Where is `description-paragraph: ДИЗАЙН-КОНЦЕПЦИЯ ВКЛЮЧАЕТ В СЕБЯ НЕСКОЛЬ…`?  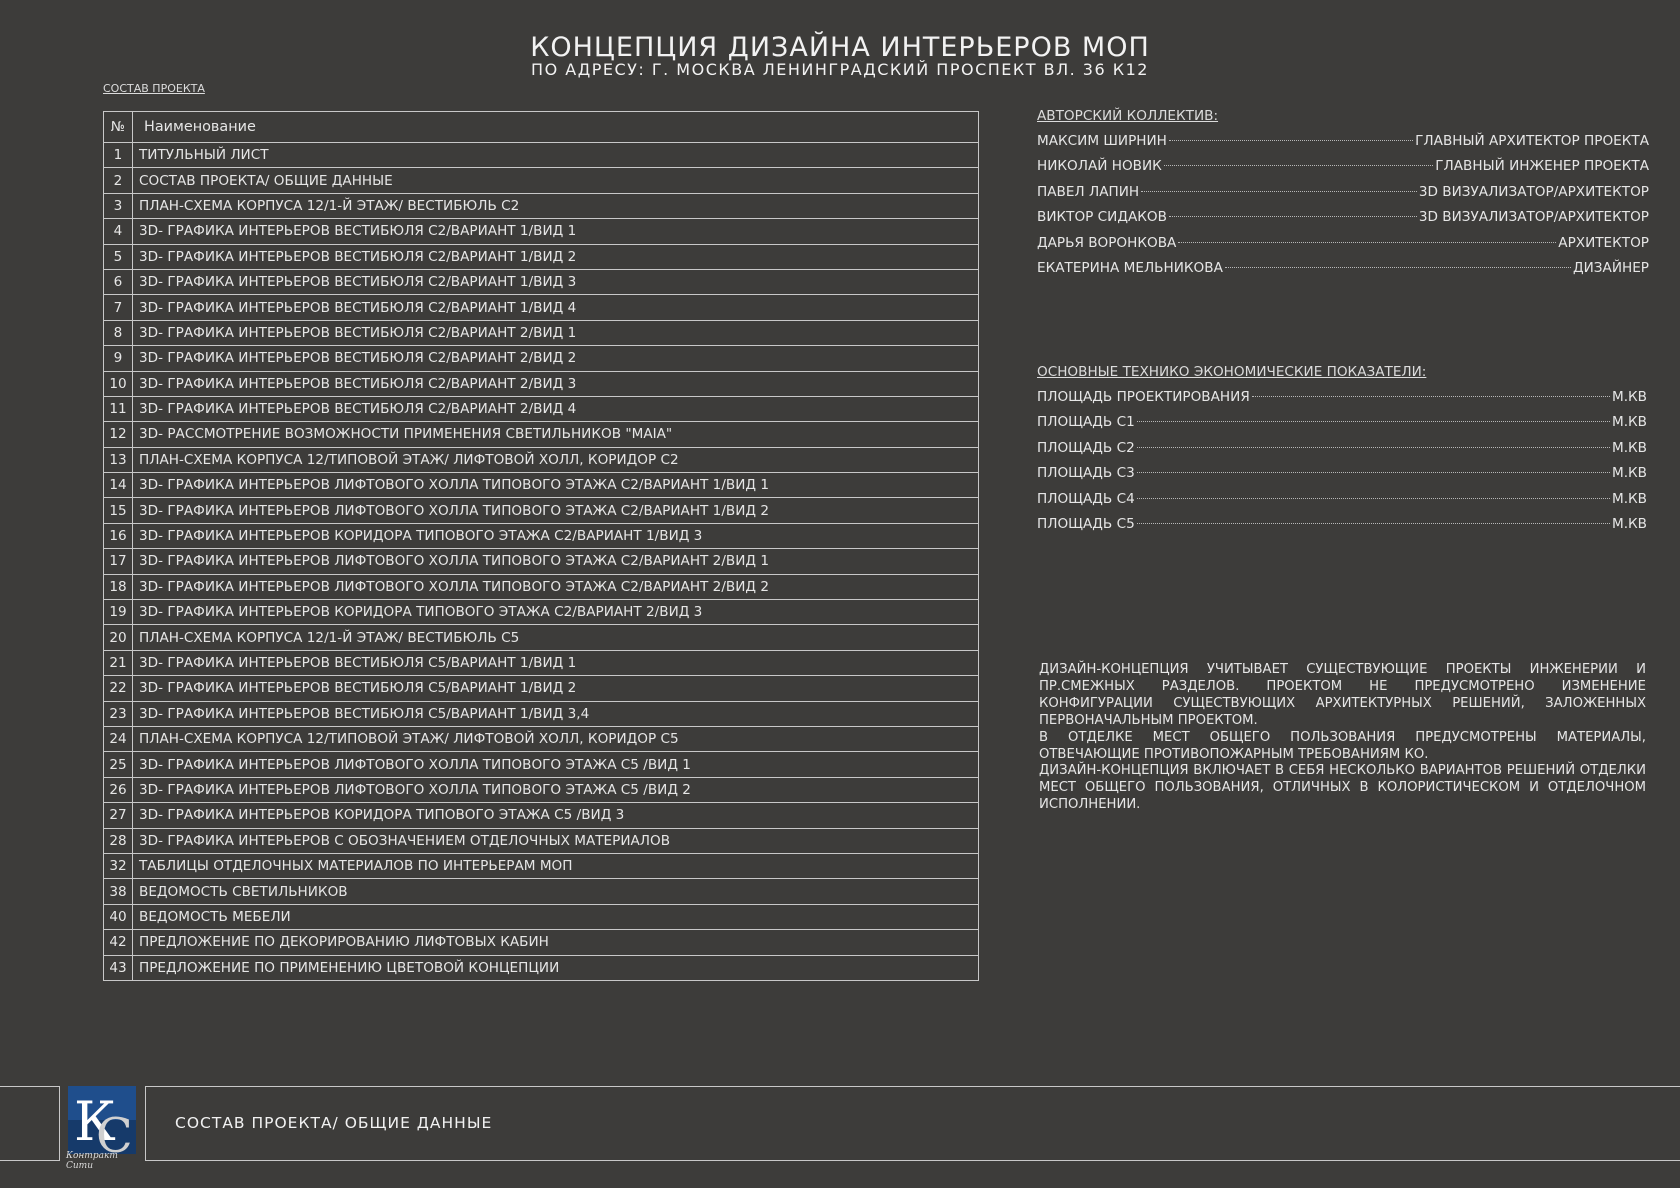
description-paragraph: ДИЗАЙН-КОНЦЕПЦИЯ ВКЛЮЧАЕТ В СЕБЯ НЕСКОЛЬ… is located at coordinates (1342, 788).